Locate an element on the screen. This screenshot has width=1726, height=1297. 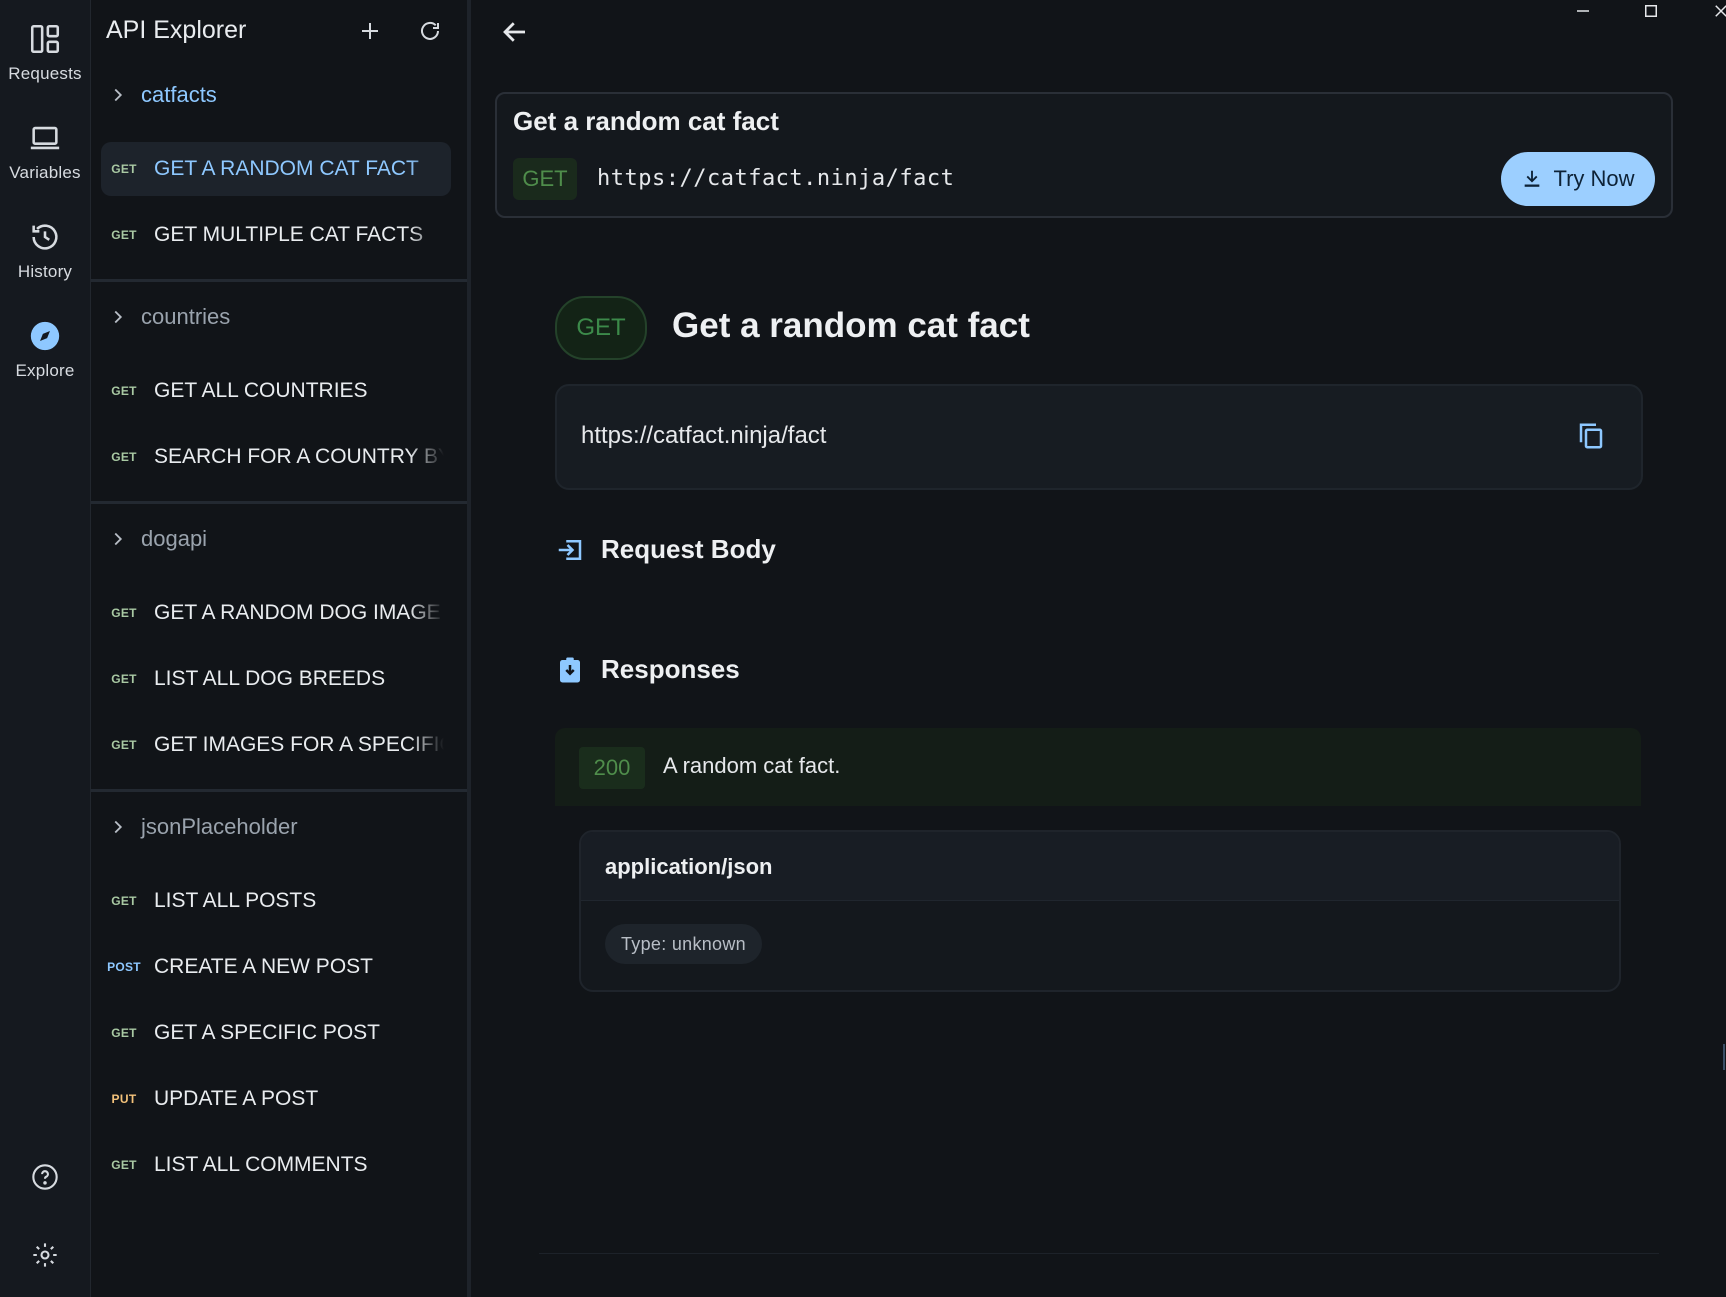
download-icon is located at coordinates (1532, 178).